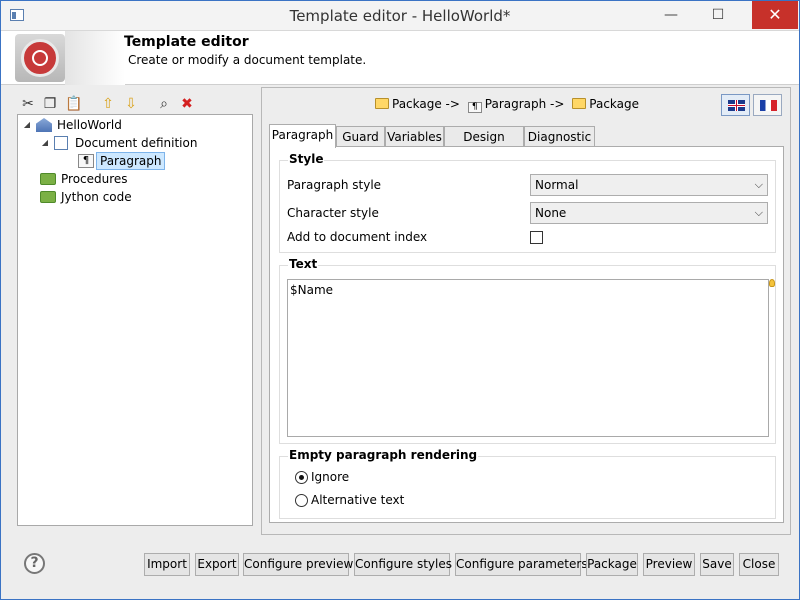  Describe the element at coordinates (108, 104) in the screenshot. I see `move-up-icon: ⇧` at that location.